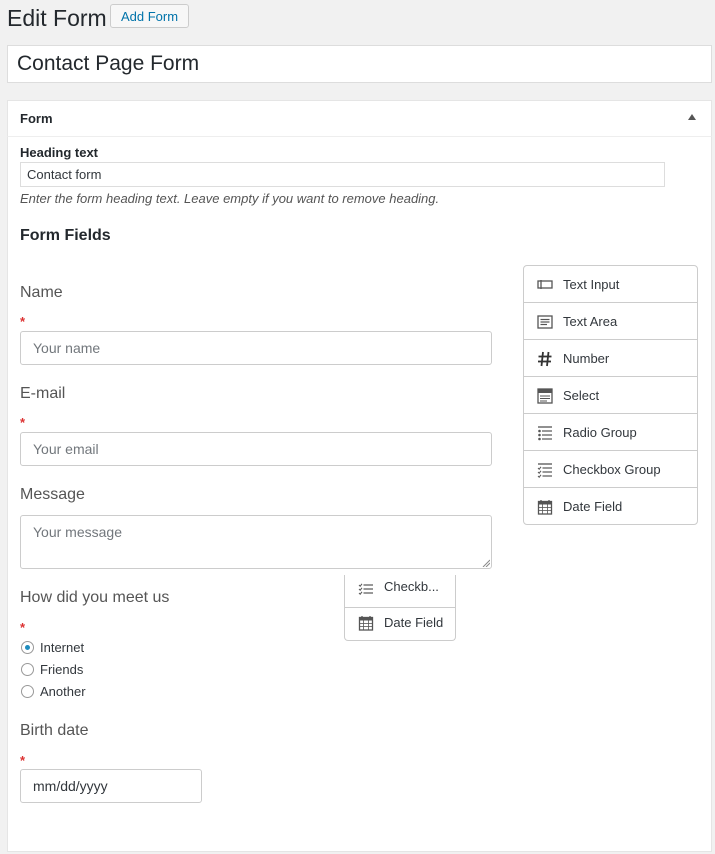 This screenshot has width=715, height=854. Describe the element at coordinates (52, 494) in the screenshot. I see `message-label: Message` at that location.